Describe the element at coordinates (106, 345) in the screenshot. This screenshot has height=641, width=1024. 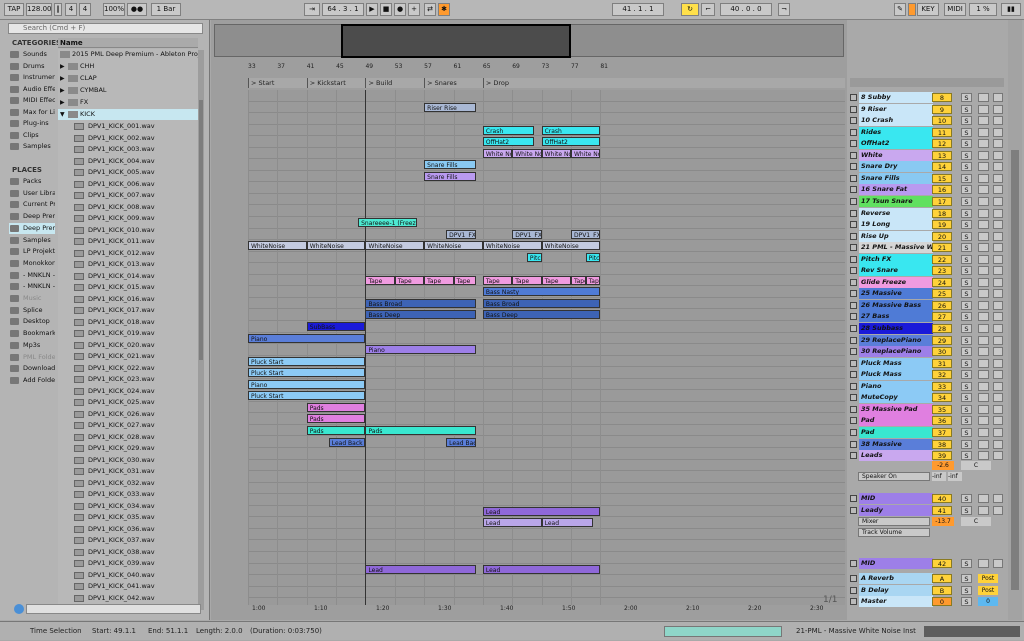
I see `browser-file-label: DPV1_KICK_020.wav` at that location.